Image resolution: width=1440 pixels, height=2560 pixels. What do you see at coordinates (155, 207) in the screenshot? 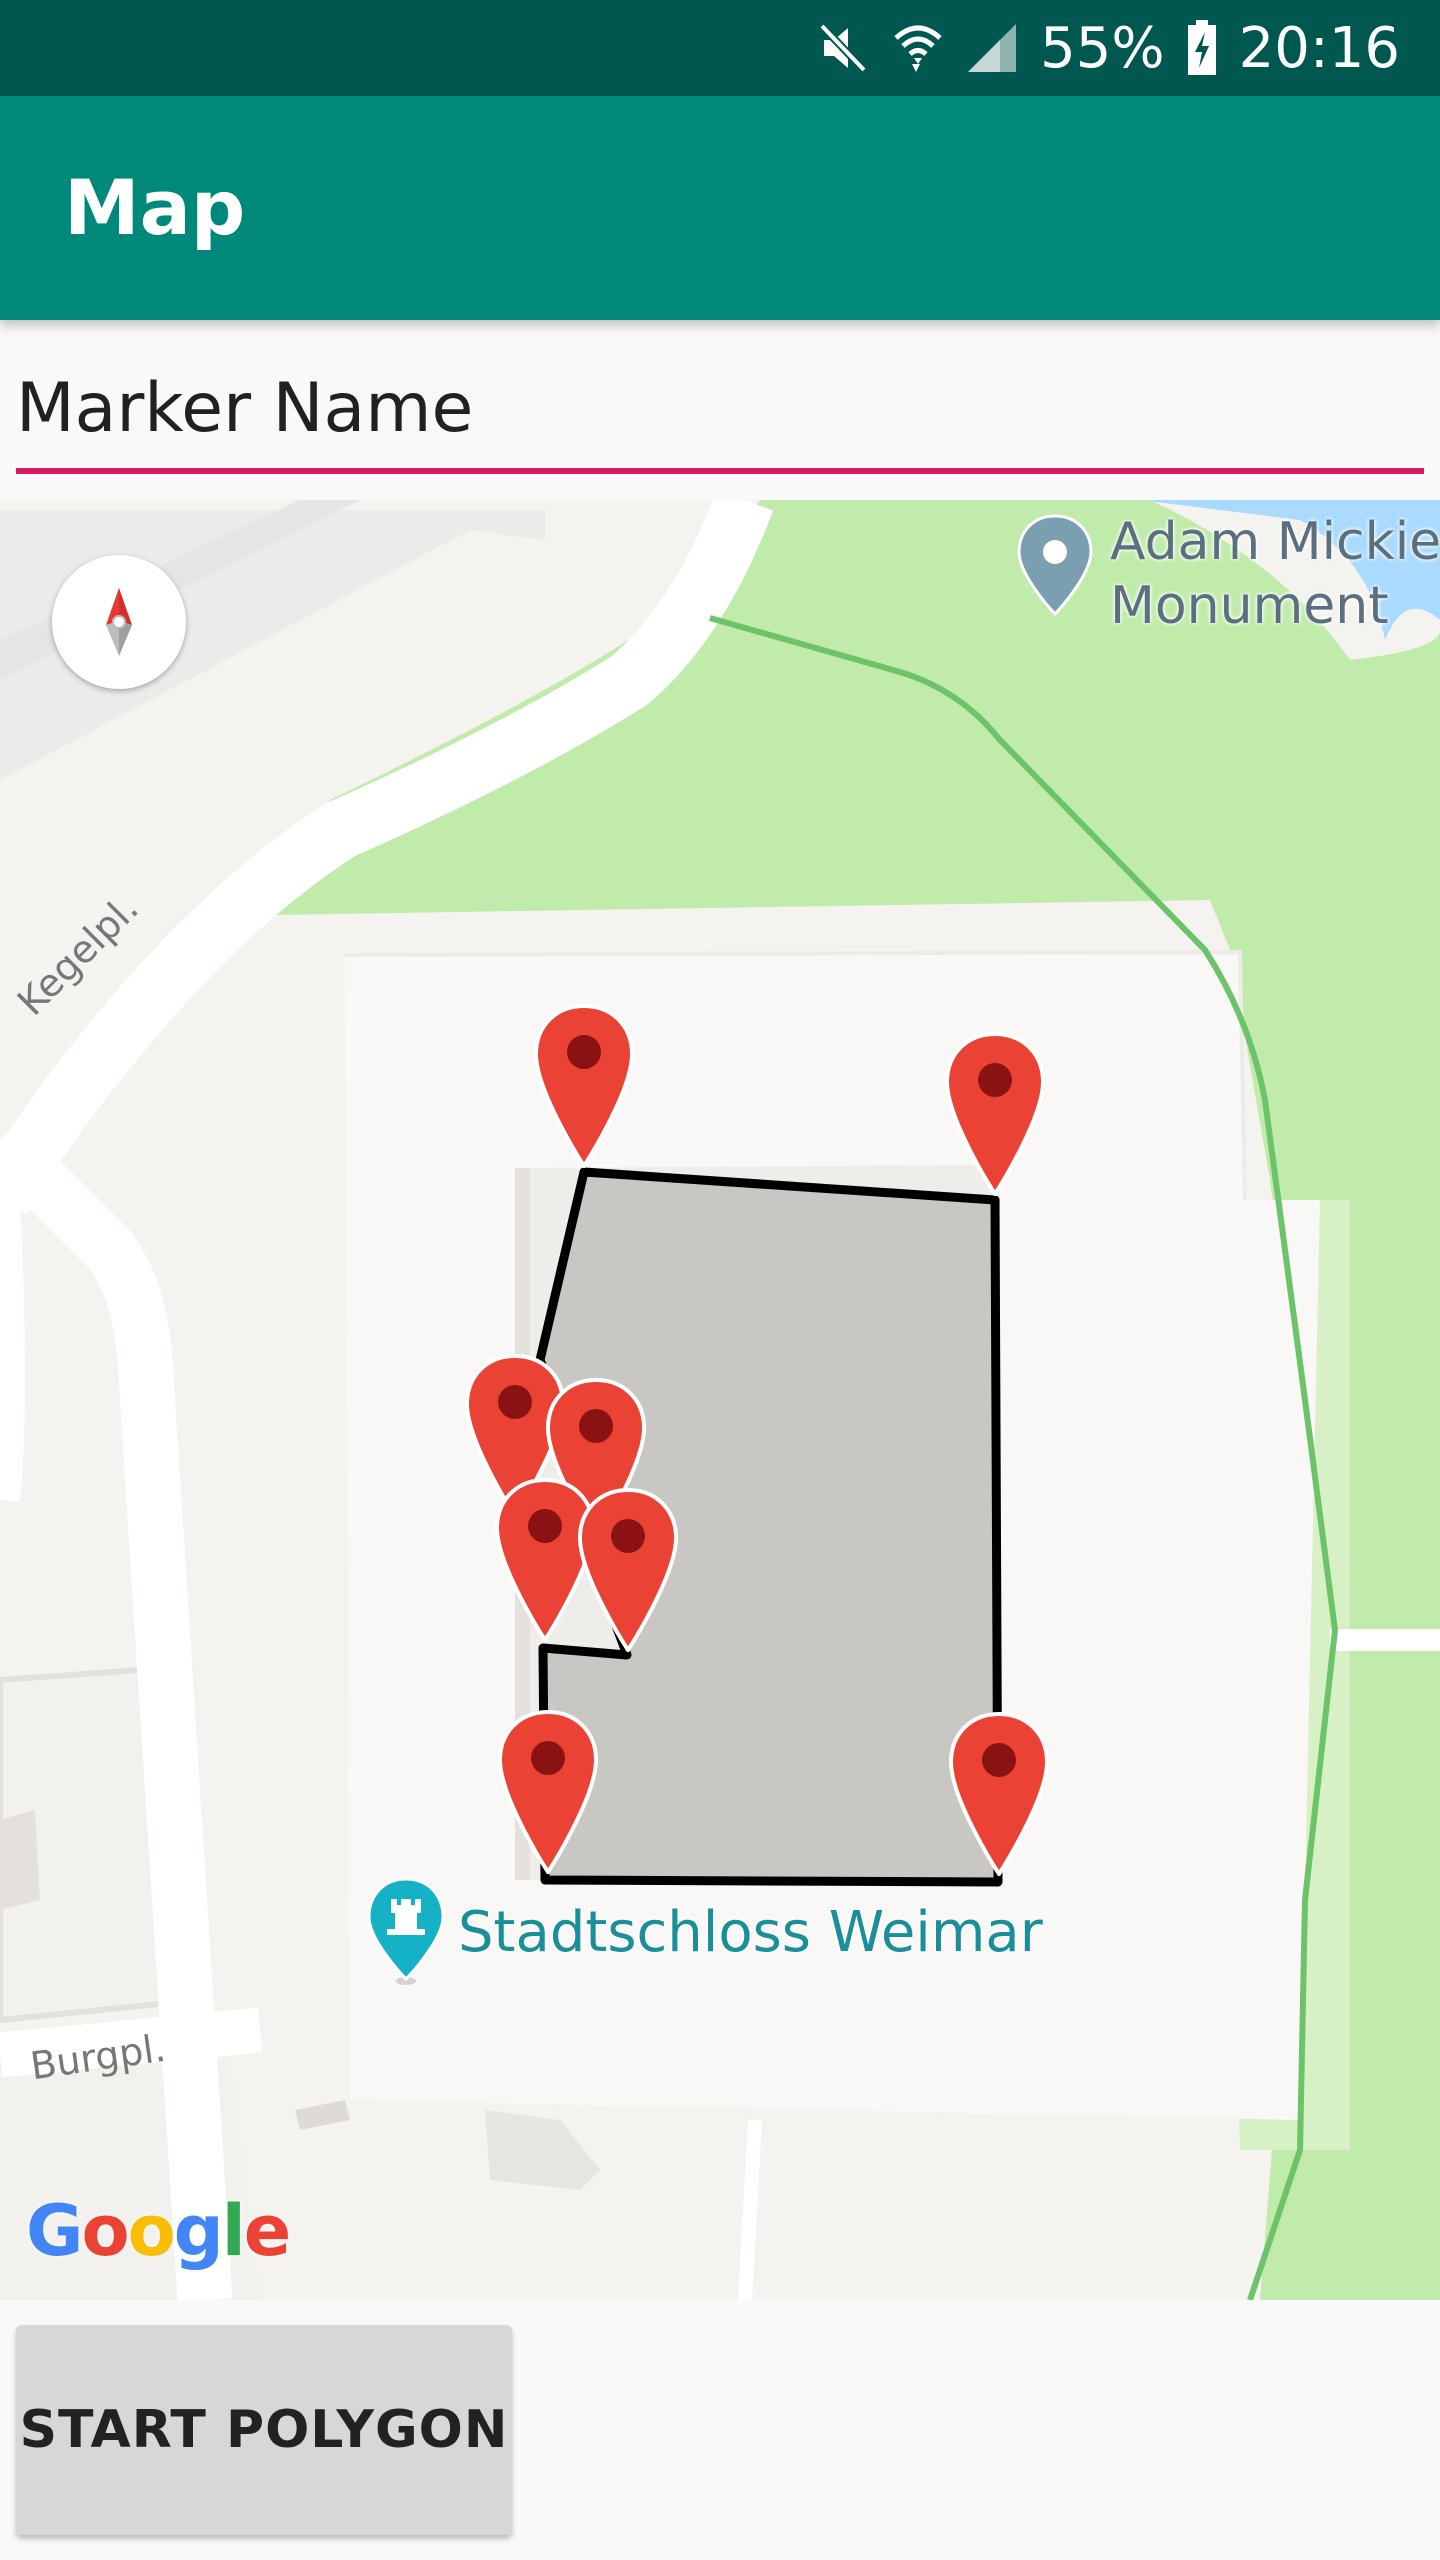
I see `app-bar-title: Map` at bounding box center [155, 207].